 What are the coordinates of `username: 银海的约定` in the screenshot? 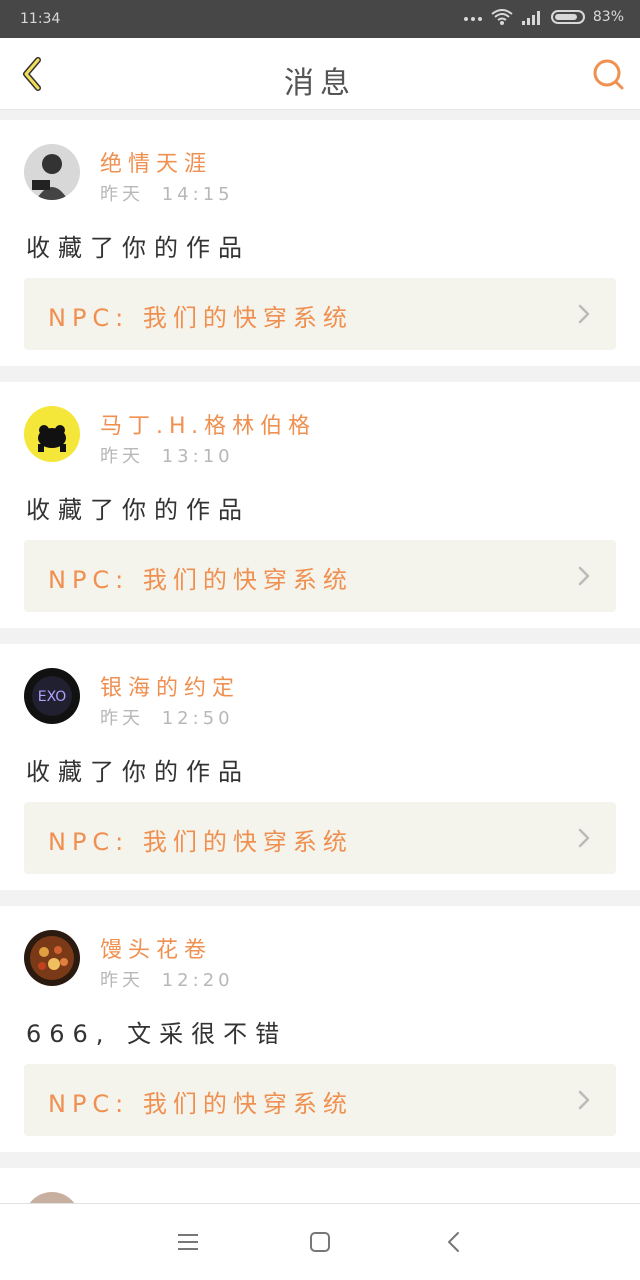 It's located at (170, 686).